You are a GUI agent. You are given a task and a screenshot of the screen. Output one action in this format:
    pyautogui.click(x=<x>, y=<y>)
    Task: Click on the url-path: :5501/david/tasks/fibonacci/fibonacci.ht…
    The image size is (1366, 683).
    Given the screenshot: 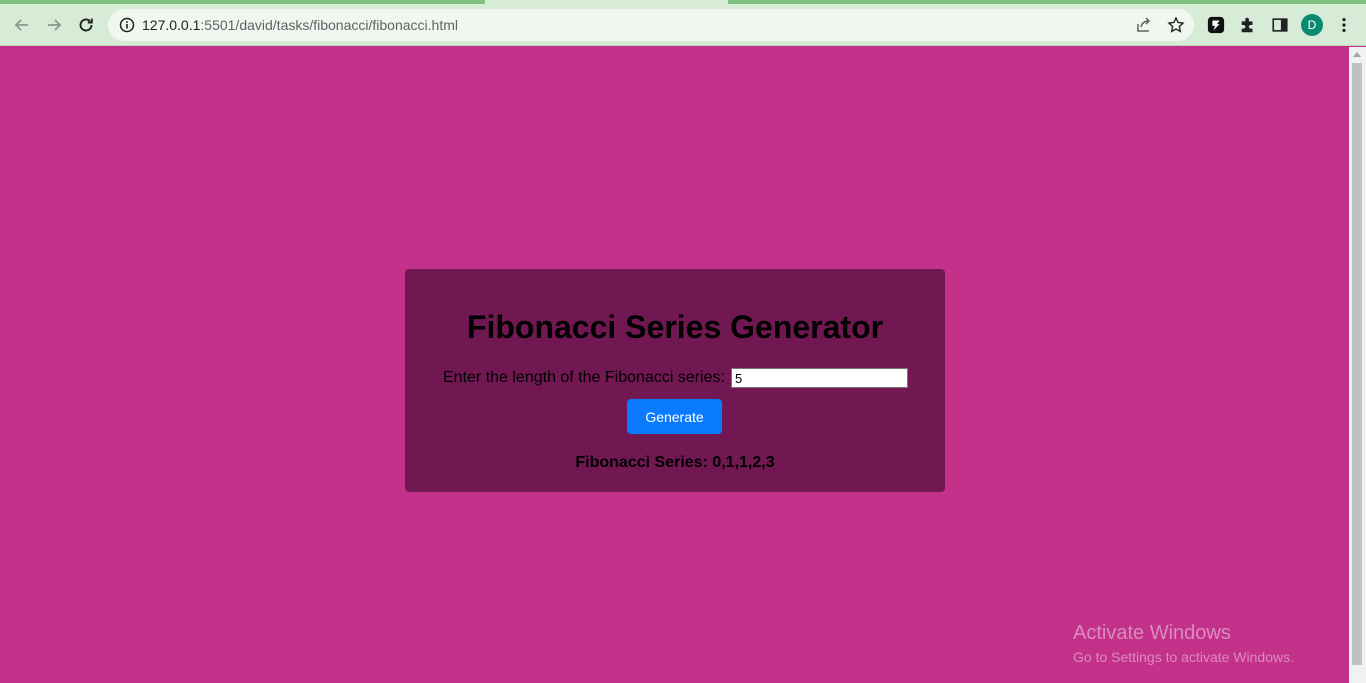 What is the action you would take?
    pyautogui.click(x=329, y=25)
    